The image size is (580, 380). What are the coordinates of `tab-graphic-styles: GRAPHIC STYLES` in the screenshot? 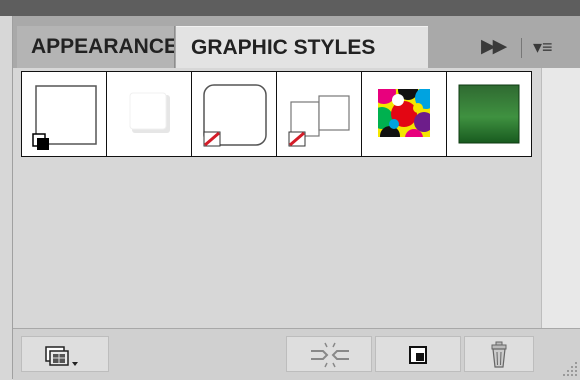 It's located at (302, 47).